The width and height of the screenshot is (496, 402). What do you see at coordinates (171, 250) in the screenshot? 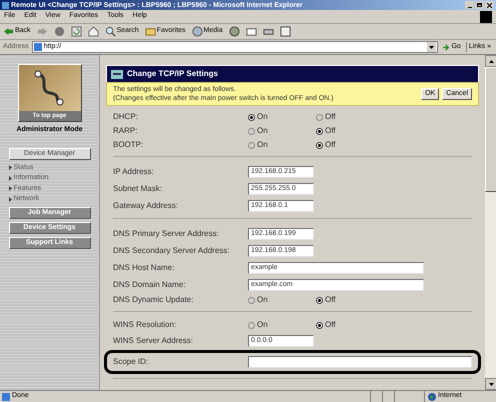
I see `field-label: DNS Secondary Server Address:` at bounding box center [171, 250].